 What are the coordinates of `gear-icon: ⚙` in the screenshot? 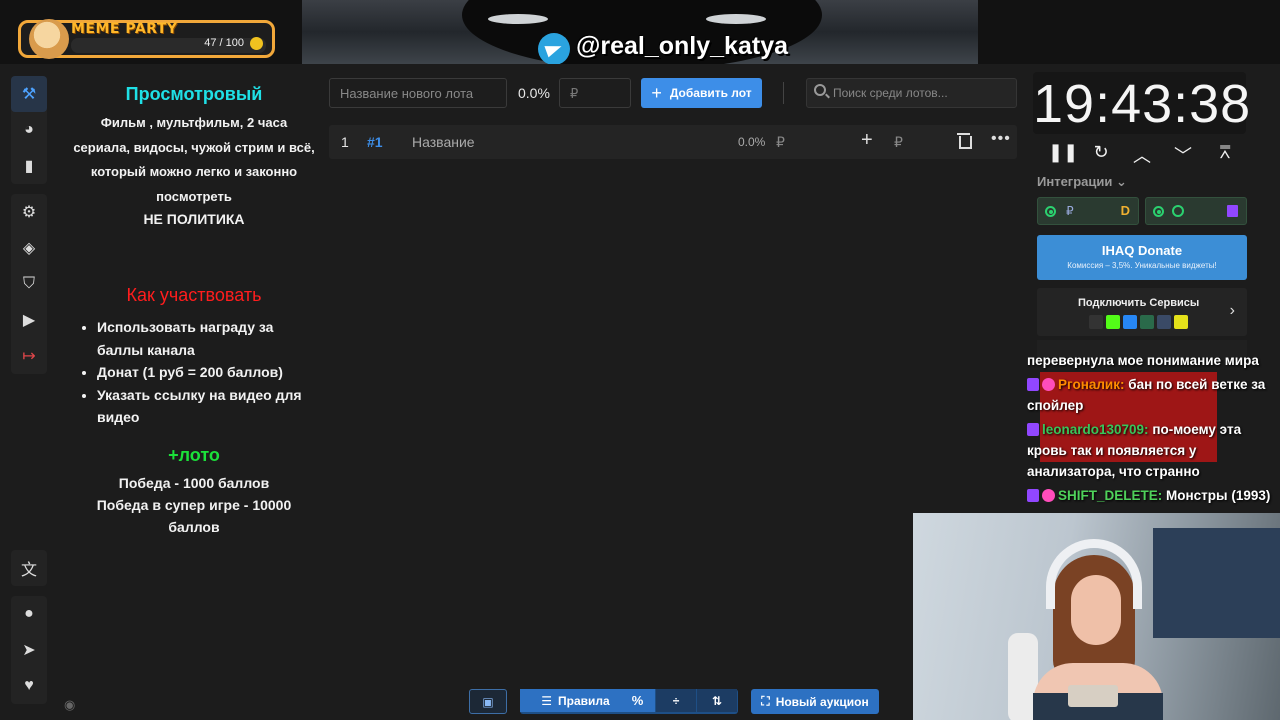 It's located at (29, 212).